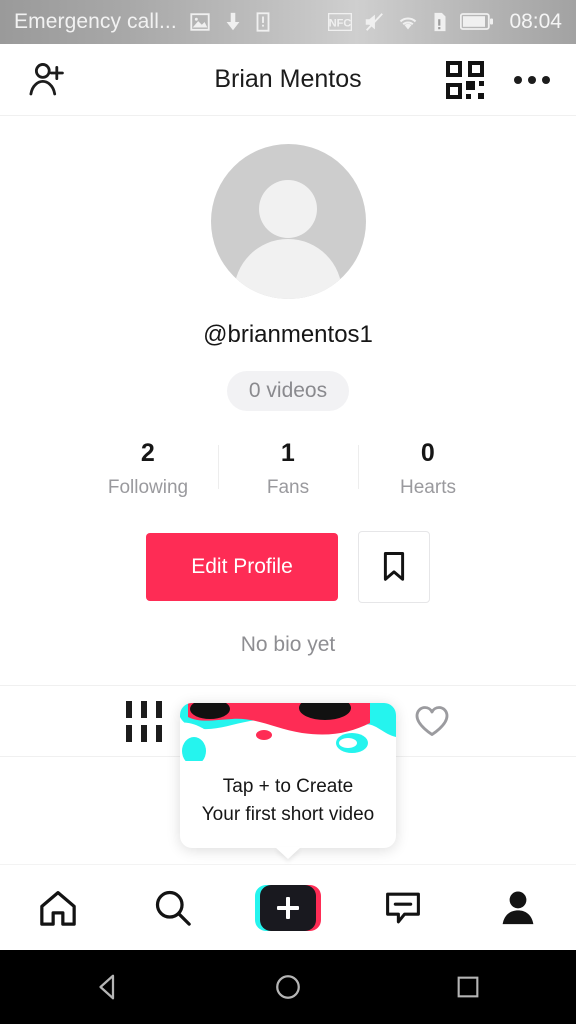 Image resolution: width=576 pixels, height=1024 pixels. I want to click on recents-square-icon, so click(468, 987).